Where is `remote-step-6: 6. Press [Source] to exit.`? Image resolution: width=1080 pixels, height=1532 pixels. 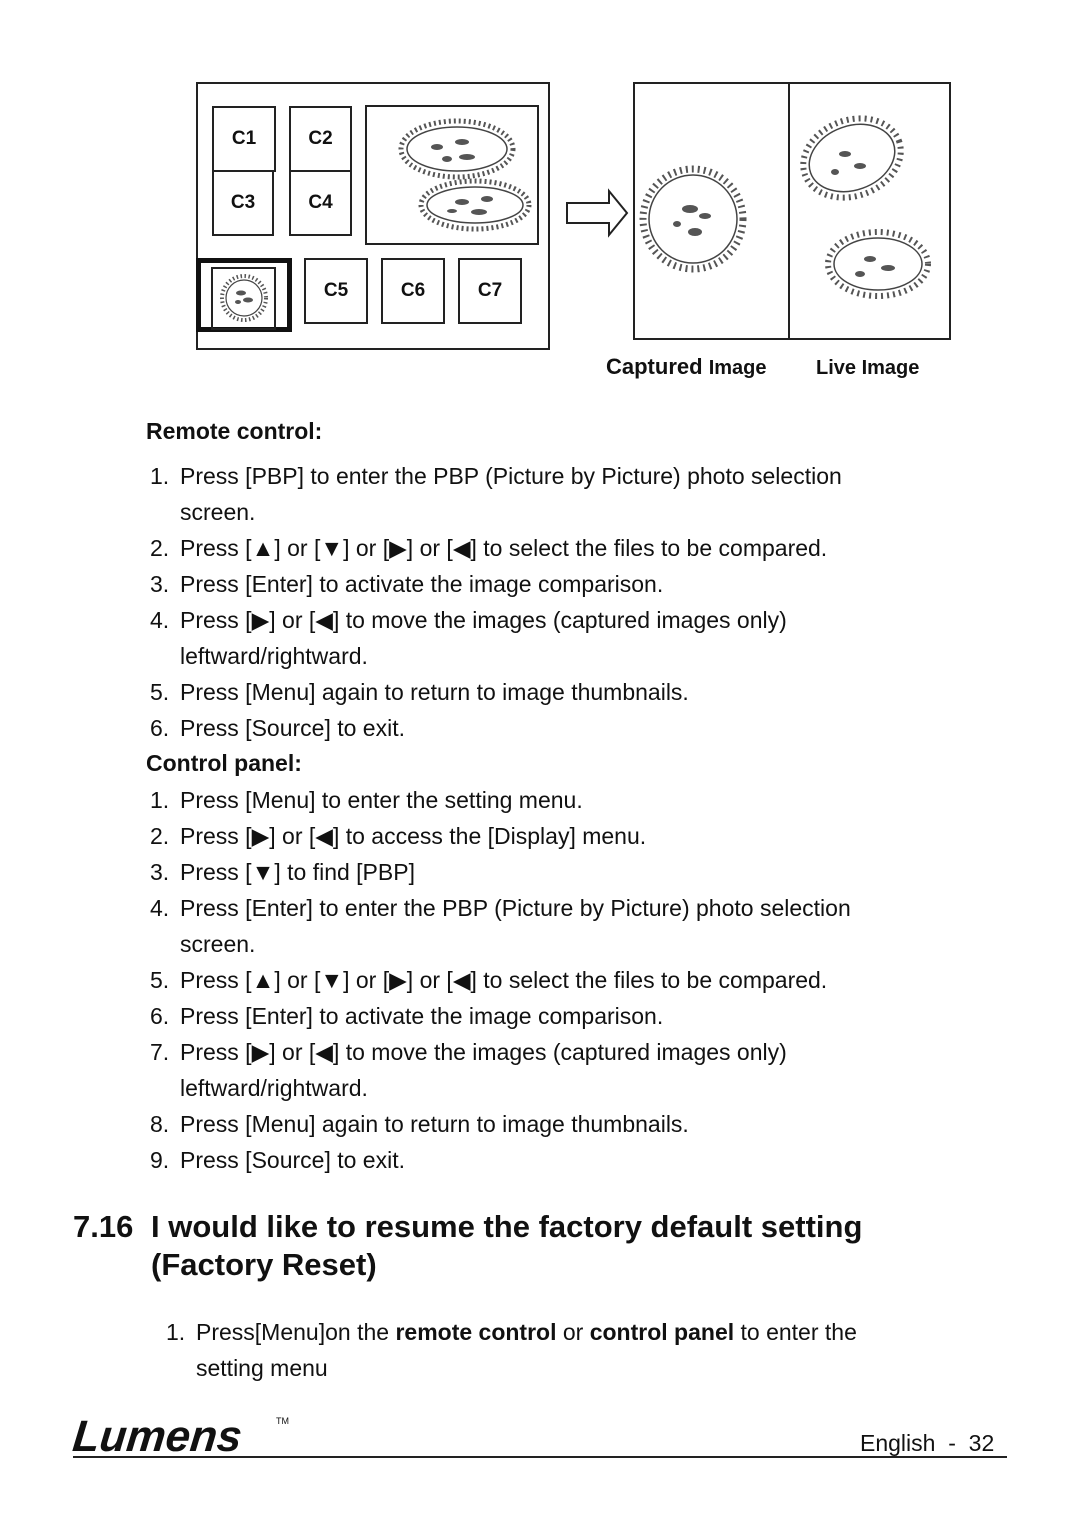
remote-step-6: 6. Press [Source] to exit. is located at coordinates (277, 728).